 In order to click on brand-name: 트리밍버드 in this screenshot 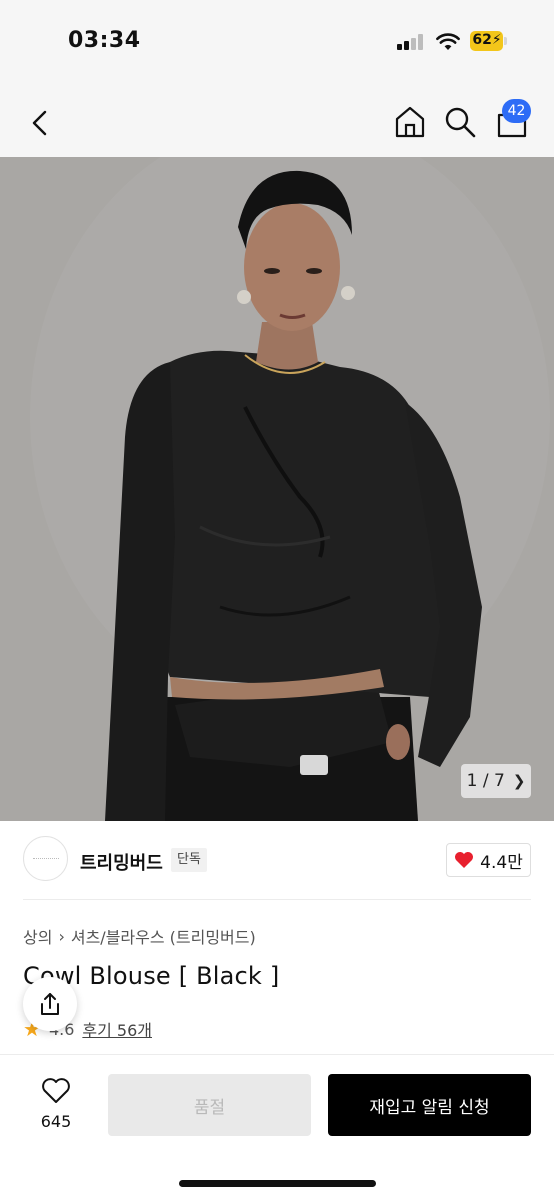, I will do `click(121, 862)`.